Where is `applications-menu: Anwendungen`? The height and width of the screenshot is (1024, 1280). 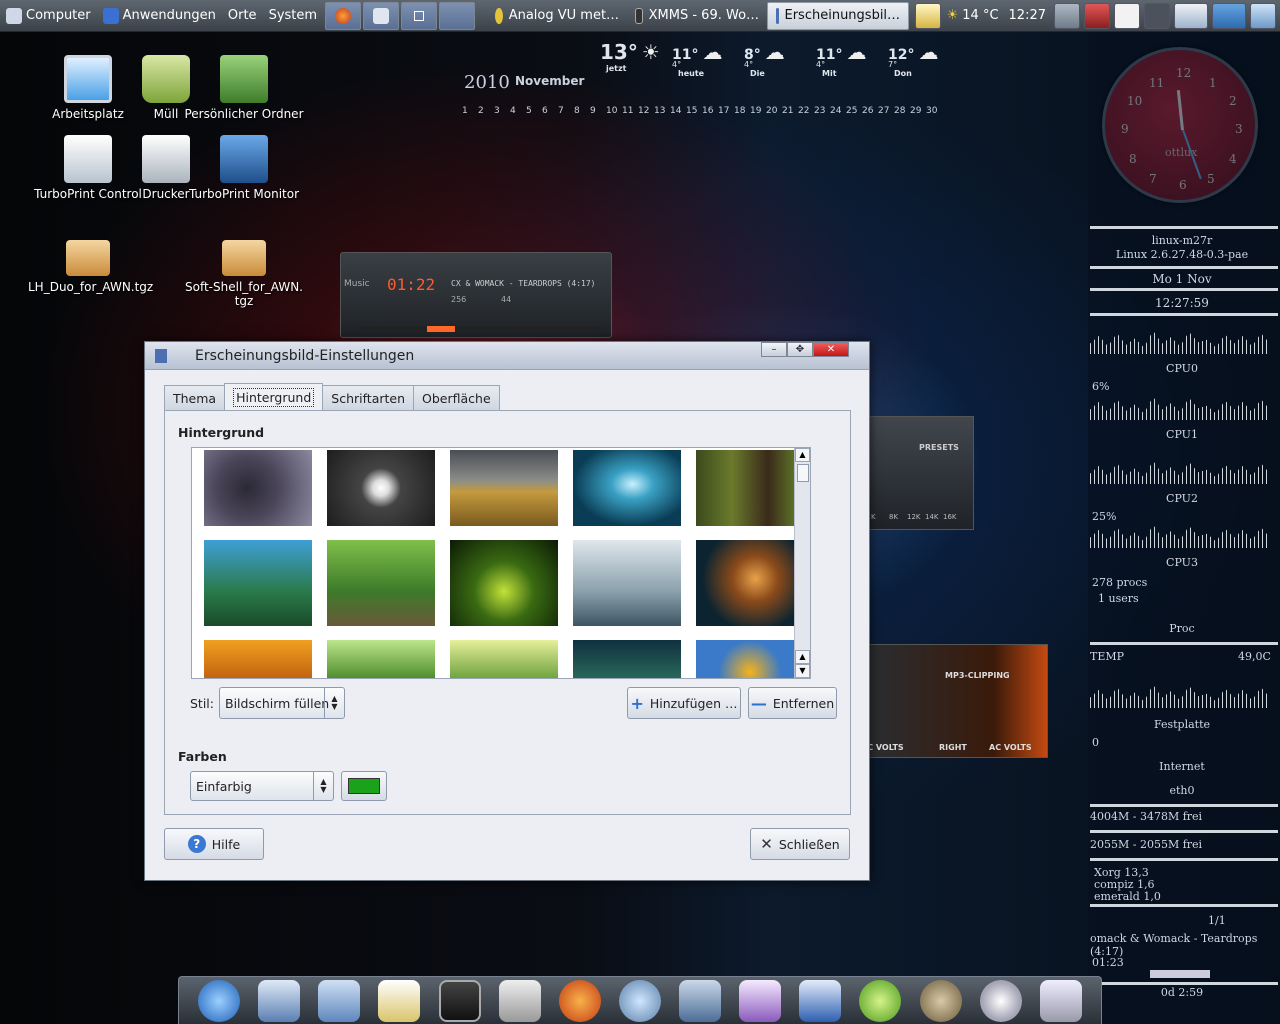
applications-menu: Anwendungen is located at coordinates (159, 16).